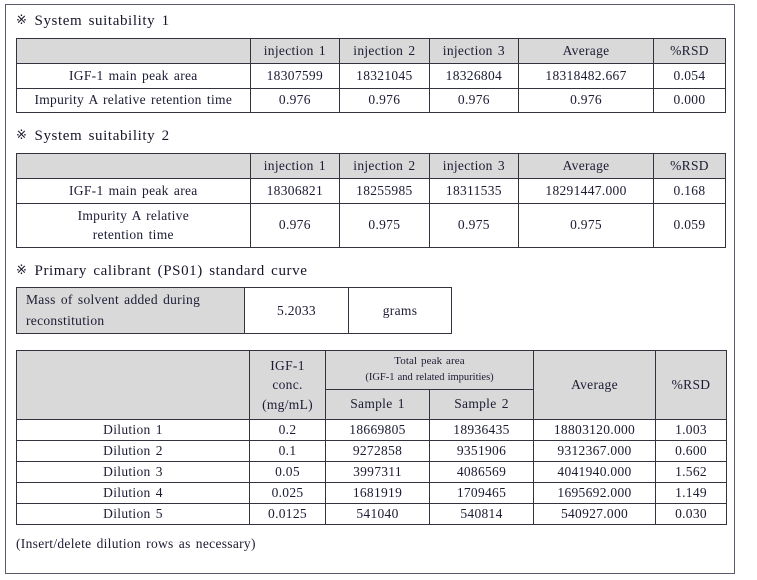 The image size is (757, 580). Describe the element at coordinates (594, 492) in the screenshot. I see `cell-average: 1695692.000` at that location.